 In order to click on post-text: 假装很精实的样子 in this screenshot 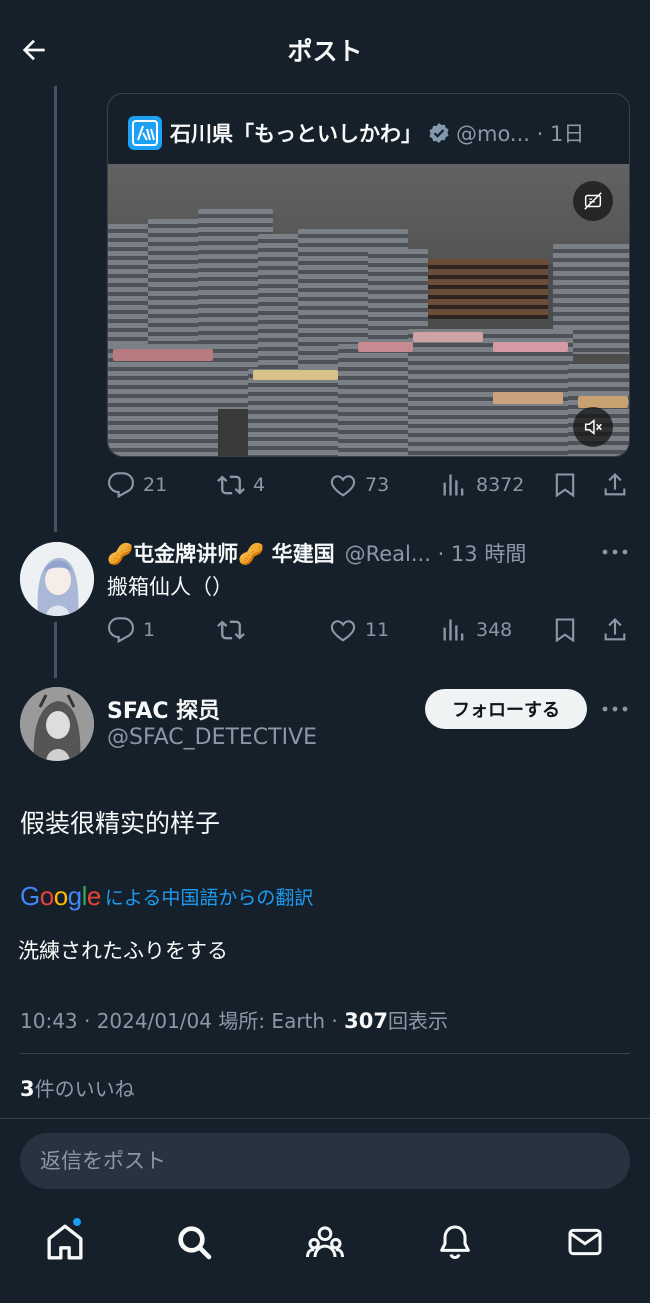, I will do `click(120, 823)`.